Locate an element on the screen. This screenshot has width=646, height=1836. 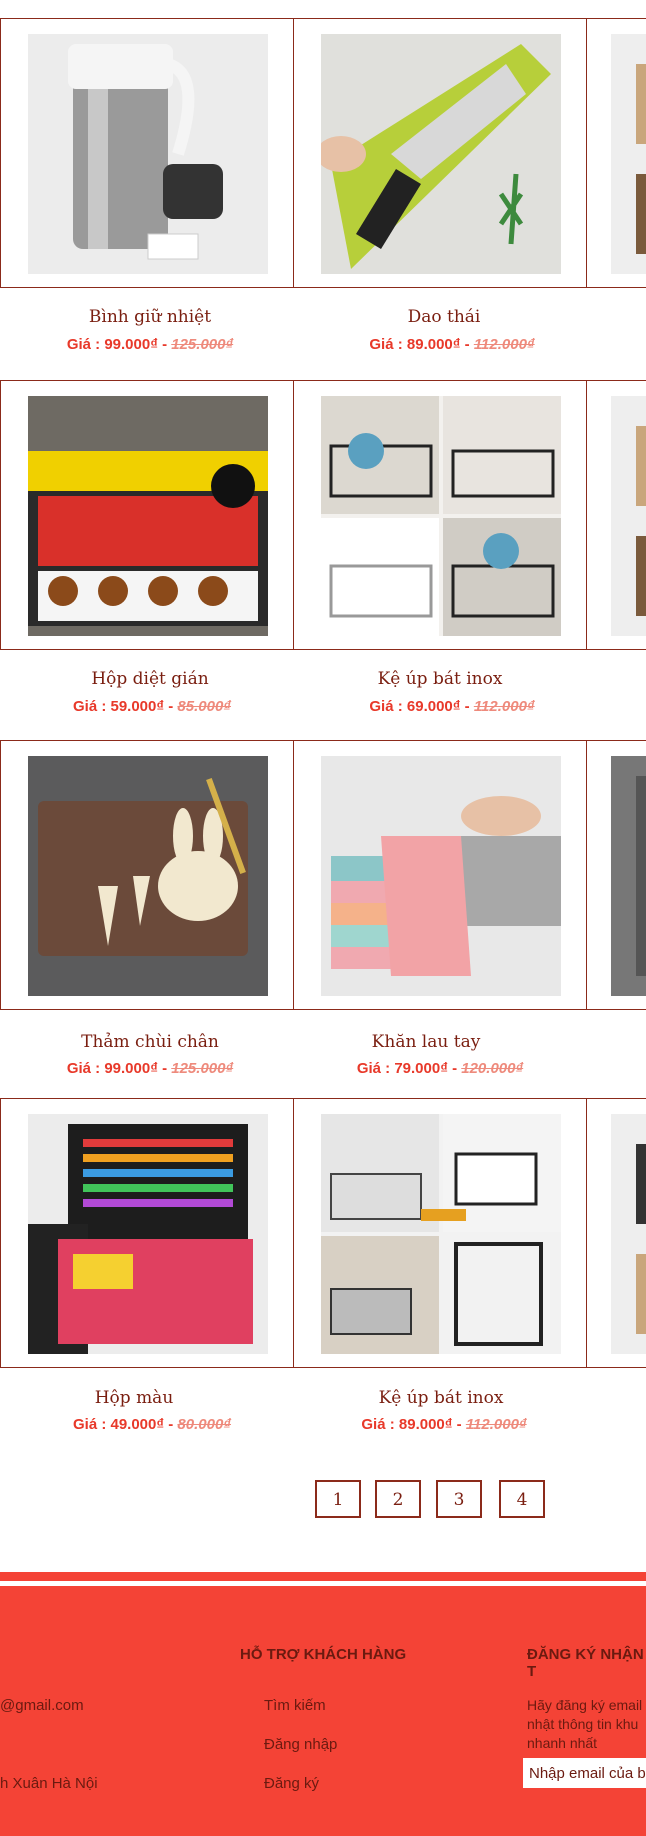
footer-link-login: Đăng nhập is located at coordinates (300, 1744).